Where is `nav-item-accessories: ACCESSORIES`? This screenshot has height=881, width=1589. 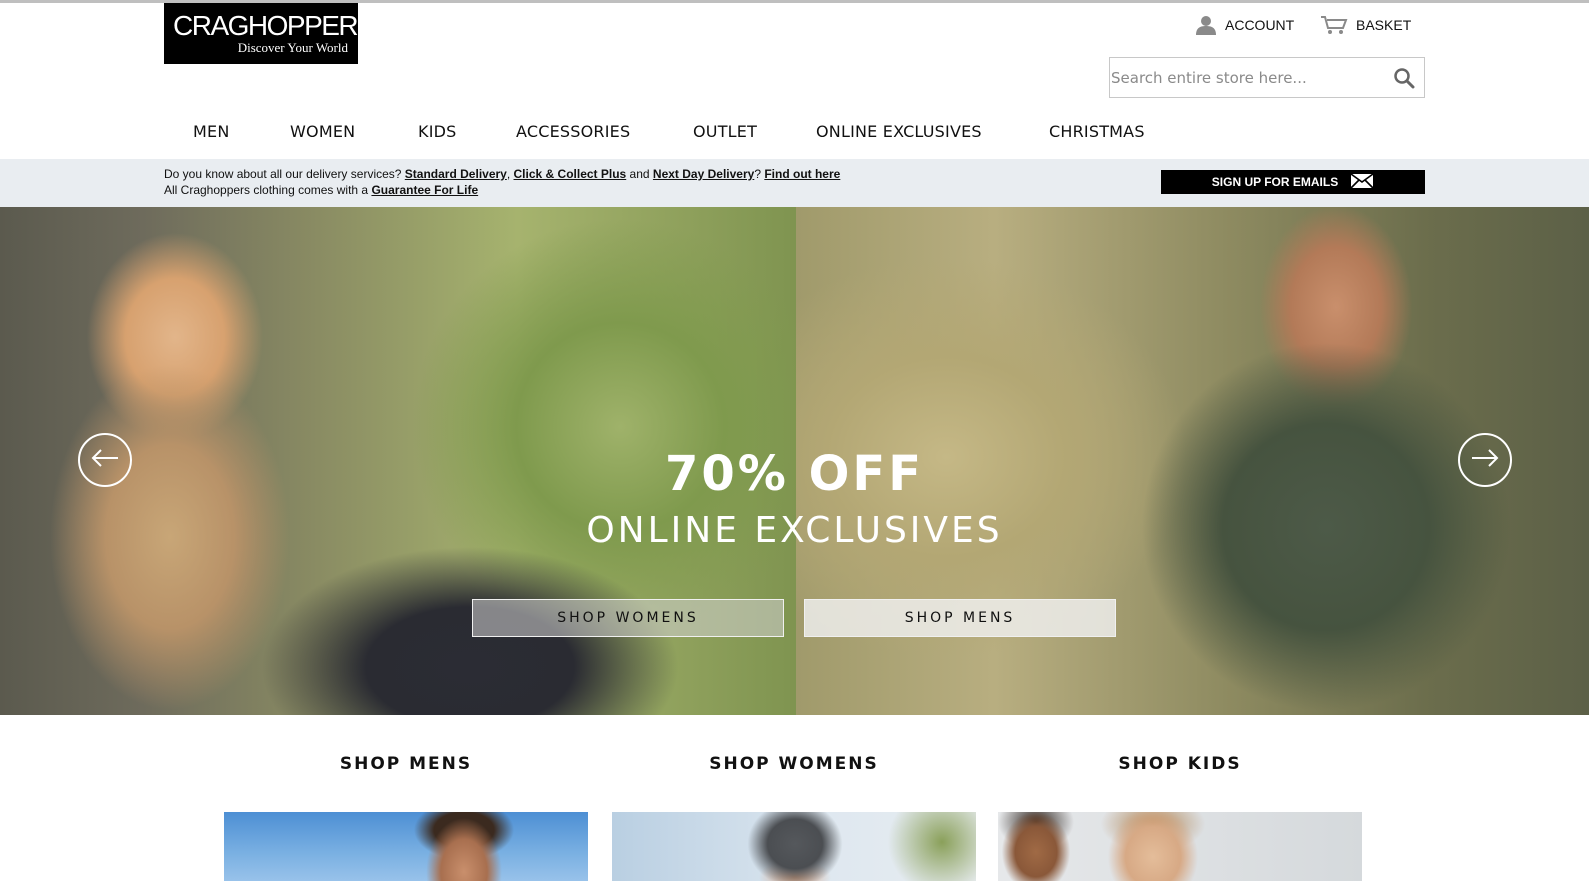 nav-item-accessories: ACCESSORIES is located at coordinates (573, 132).